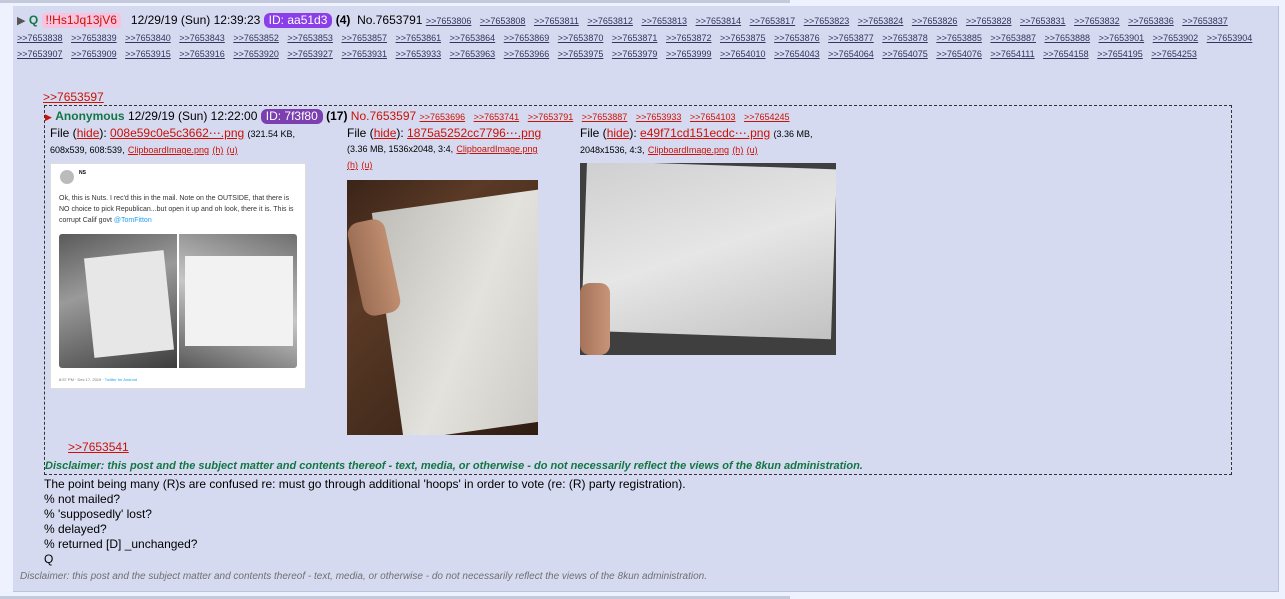 This screenshot has height=599, width=1285. Describe the element at coordinates (473, 38) in the screenshot. I see `backlink: >>7653864` at that location.